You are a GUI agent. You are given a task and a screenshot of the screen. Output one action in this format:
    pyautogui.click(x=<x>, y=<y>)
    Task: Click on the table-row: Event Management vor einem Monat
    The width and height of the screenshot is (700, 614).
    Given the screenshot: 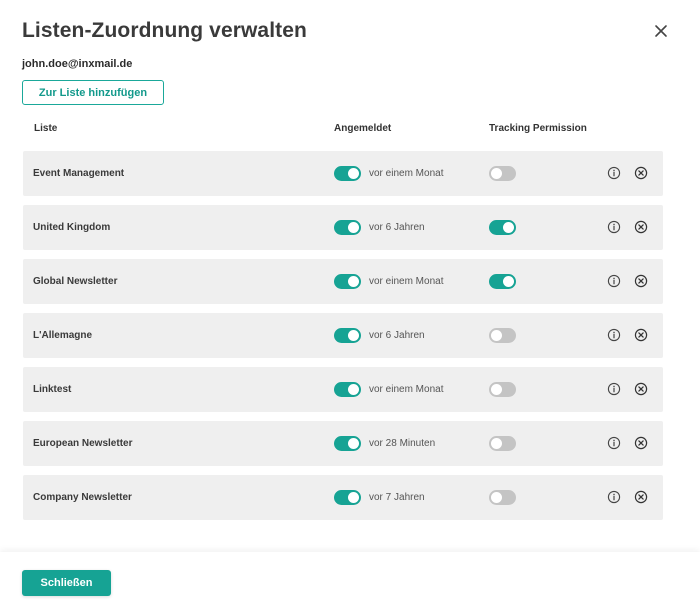 What is the action you would take?
    pyautogui.click(x=343, y=173)
    